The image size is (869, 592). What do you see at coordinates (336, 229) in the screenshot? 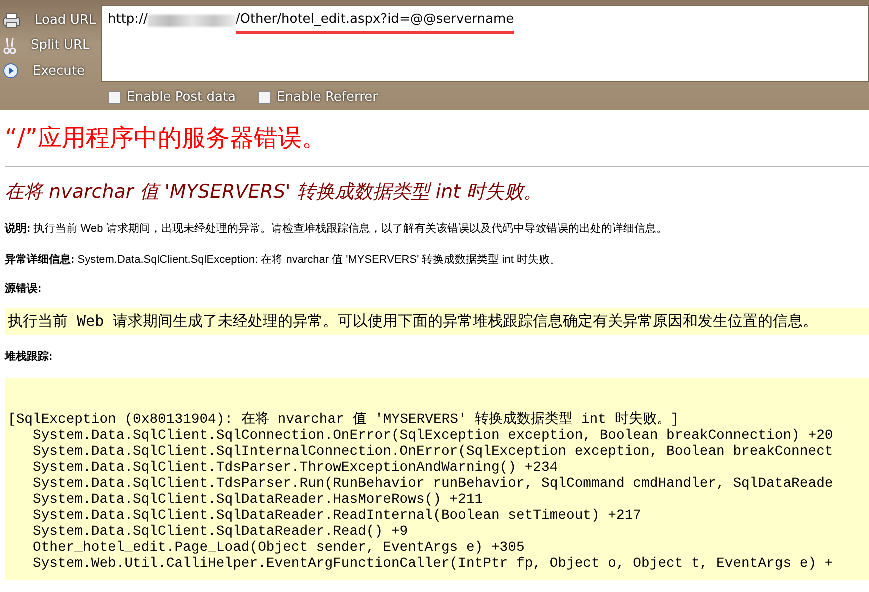
I see `description-text: 说明: 执行当前 Web 请求期间，出现未经处理的异常。请检查堆栈跟踪信息，以了解有关该错误以及代码中导致错误的出处的详细信息。` at bounding box center [336, 229].